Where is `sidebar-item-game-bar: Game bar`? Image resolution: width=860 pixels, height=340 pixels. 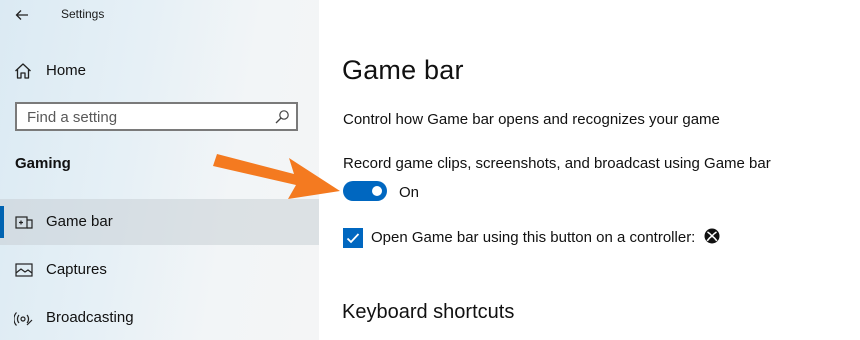
sidebar-item-game-bar: Game bar is located at coordinates (159, 222).